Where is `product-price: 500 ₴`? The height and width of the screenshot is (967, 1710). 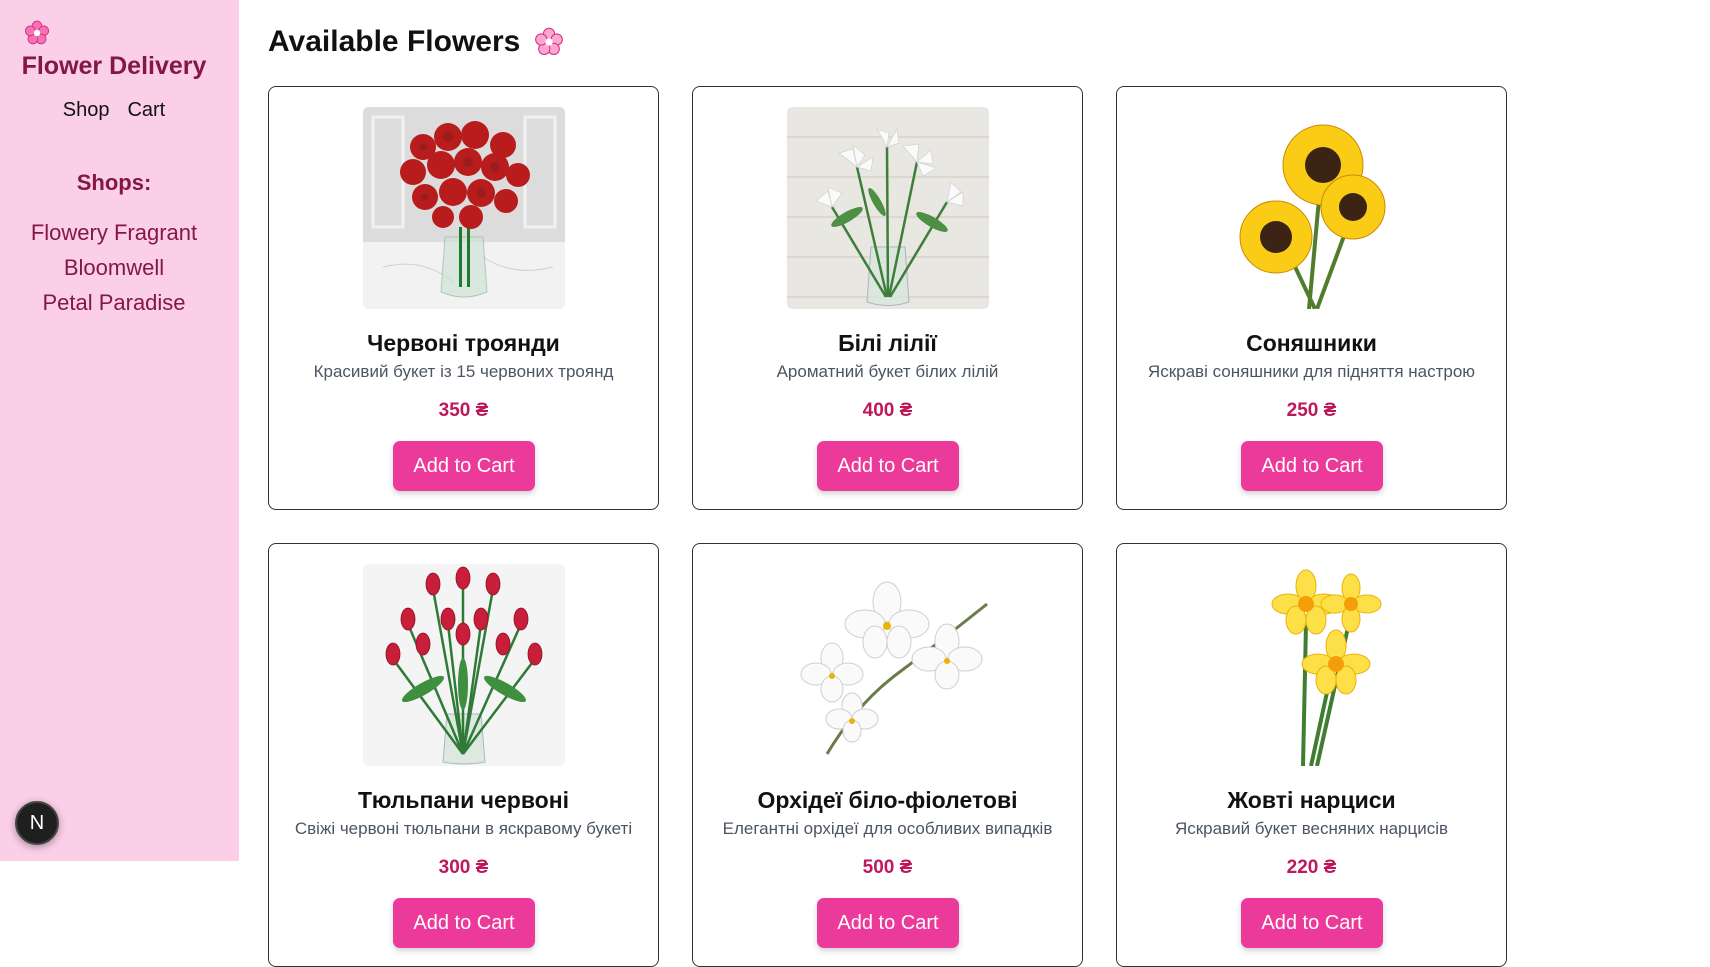
product-price: 500 ₴ is located at coordinates (887, 867).